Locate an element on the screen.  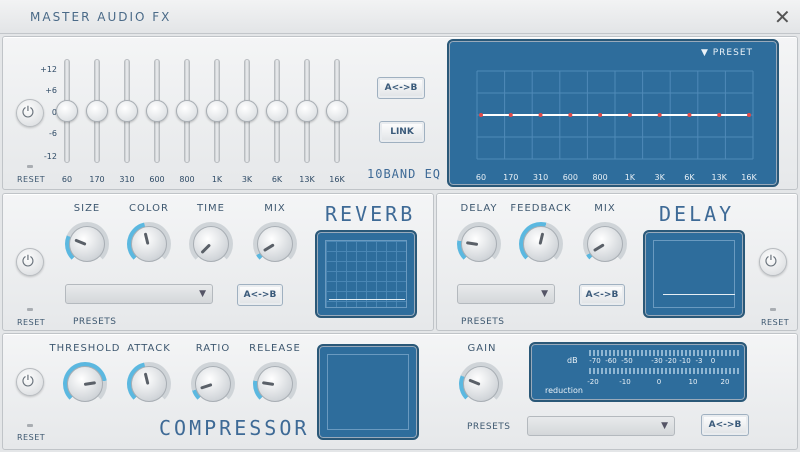
compressor-title: COMPRESSOR is located at coordinates (234, 428).